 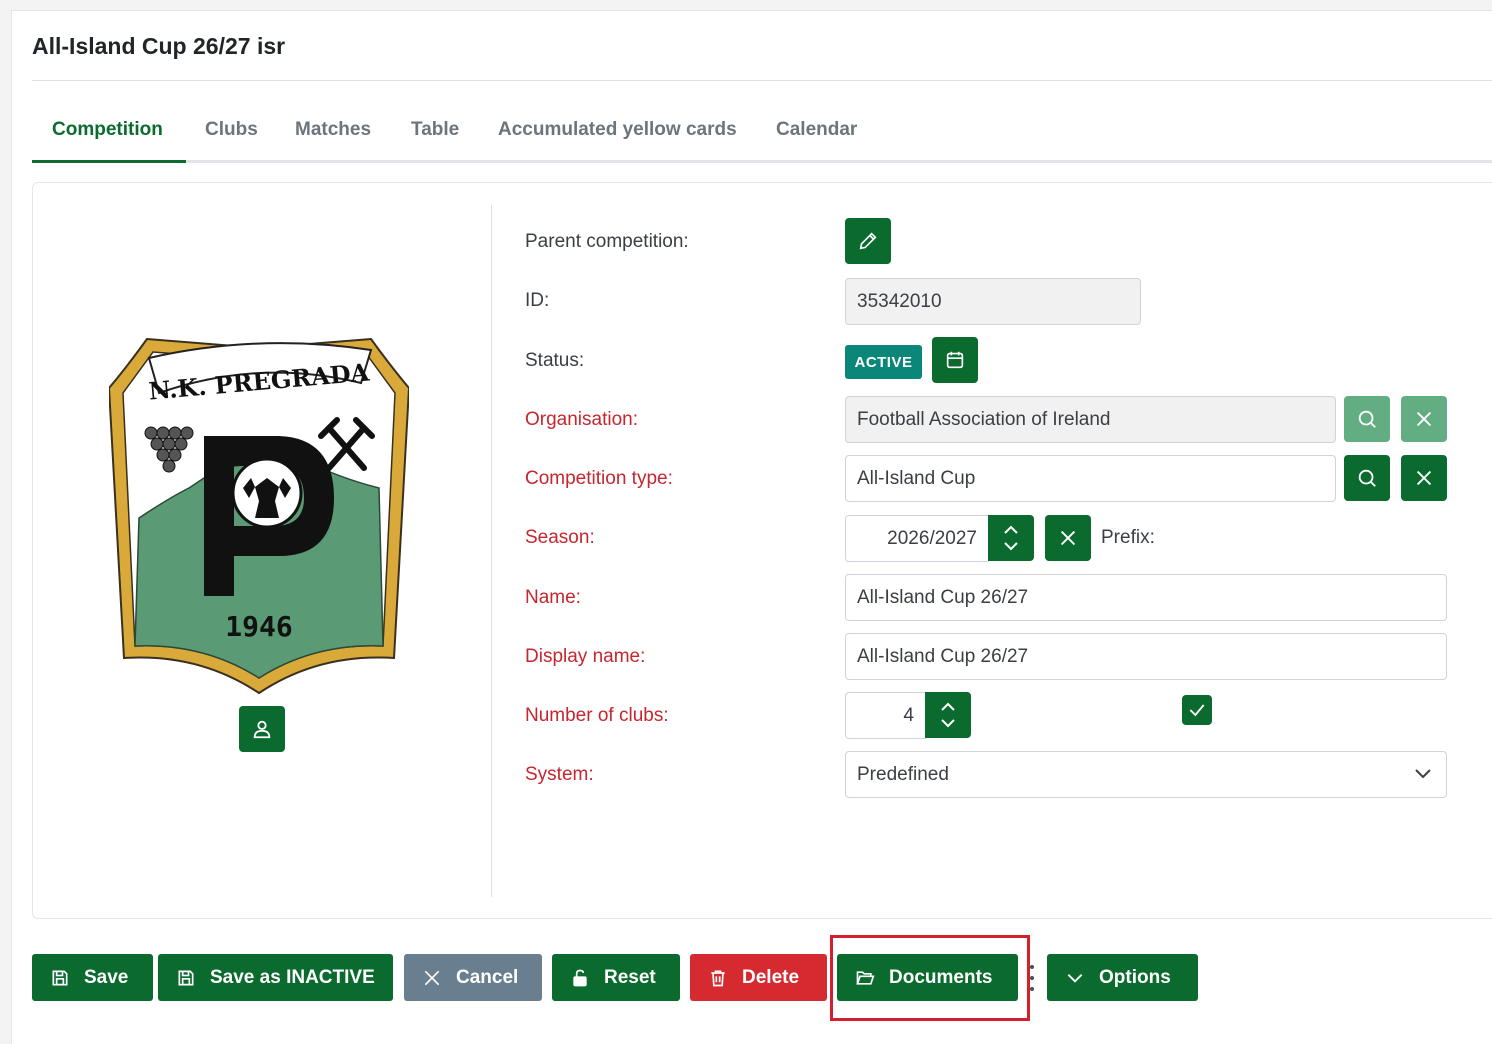 I want to click on season-label: Season:, so click(x=560, y=537).